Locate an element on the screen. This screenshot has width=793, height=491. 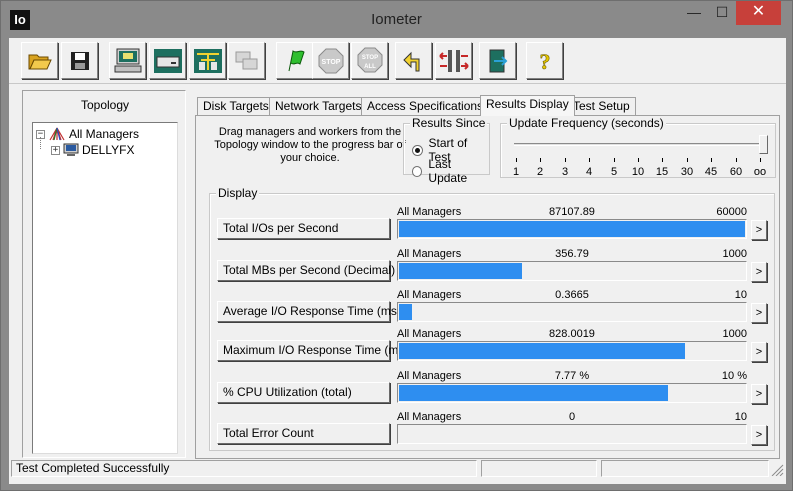
tree-item-all-managers: − All Managers is located at coordinates (87, 134).